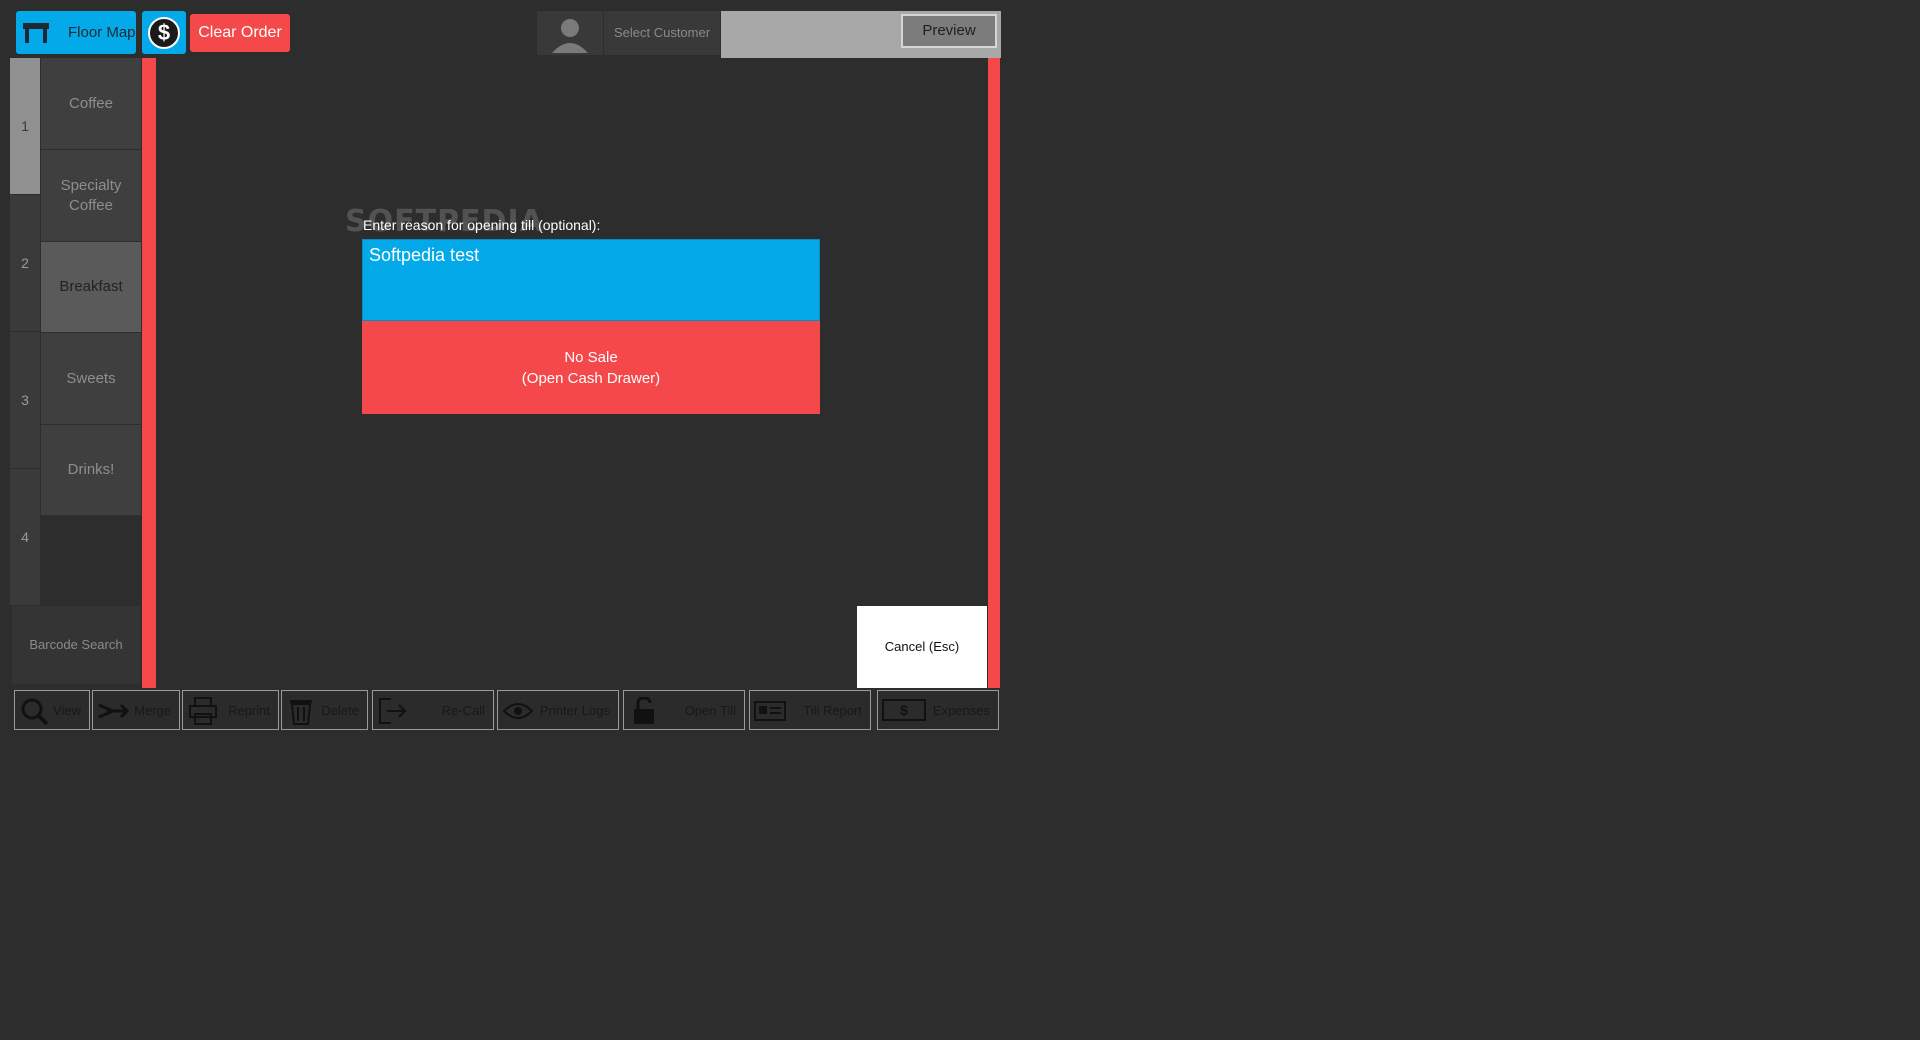 The width and height of the screenshot is (1920, 1040). I want to click on open-till-button: Open Till, so click(684, 710).